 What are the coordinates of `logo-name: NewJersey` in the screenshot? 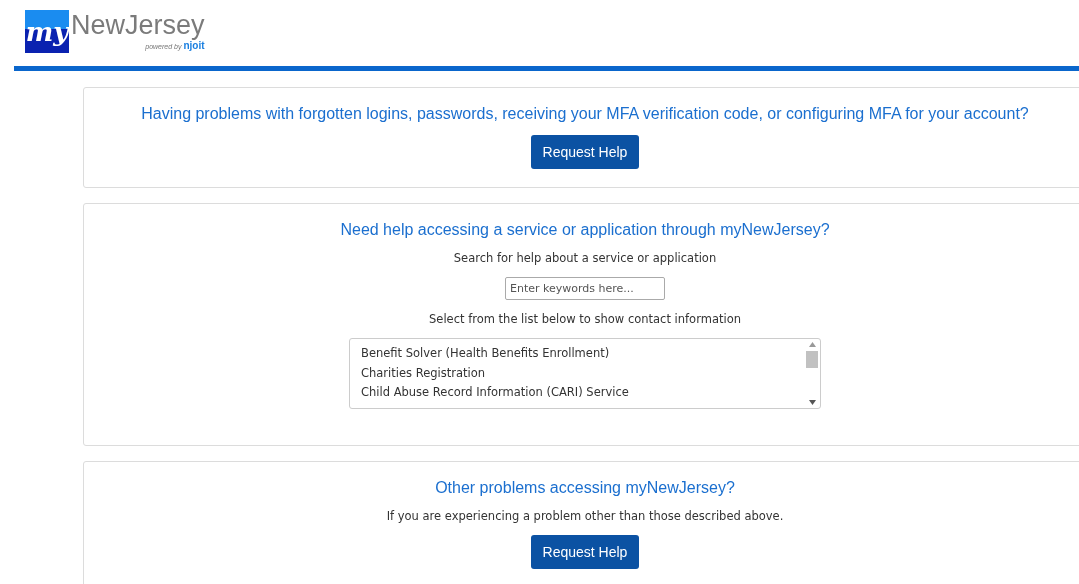 It's located at (138, 25).